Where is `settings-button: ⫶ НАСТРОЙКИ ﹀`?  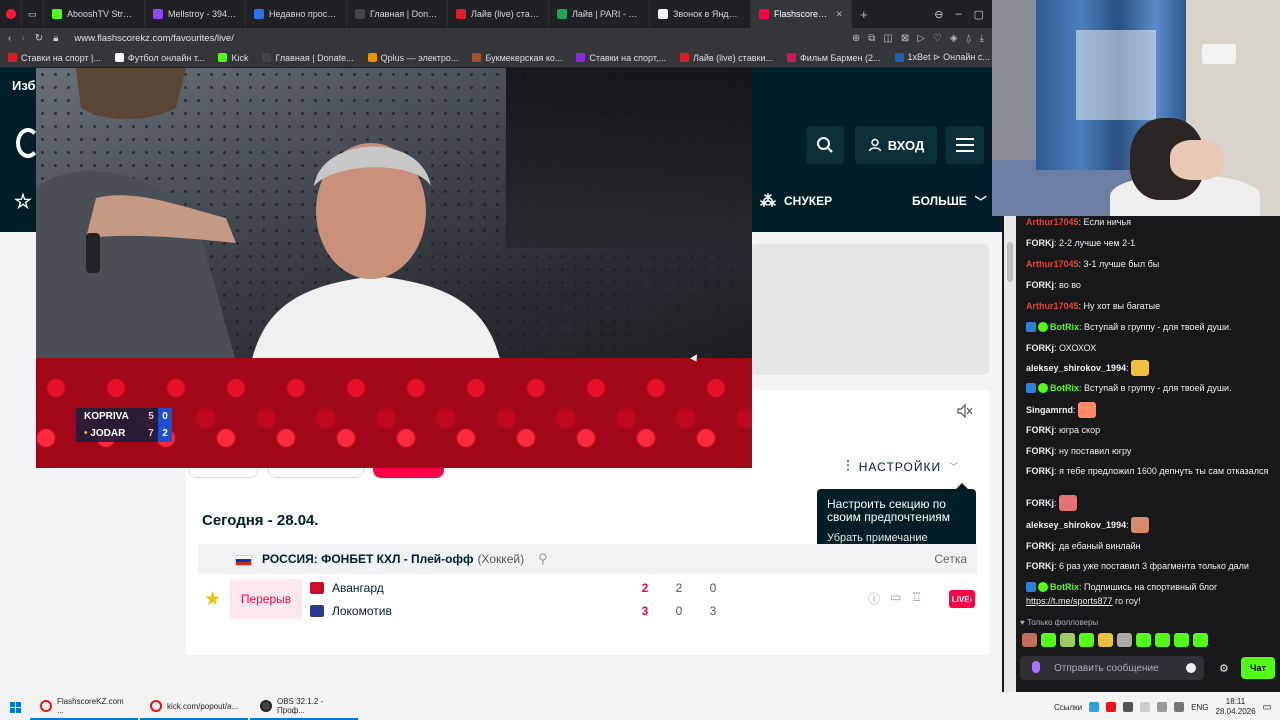
settings-button: ⫶ НАСТРОЙКИ ﹀ is located at coordinates (902, 466).